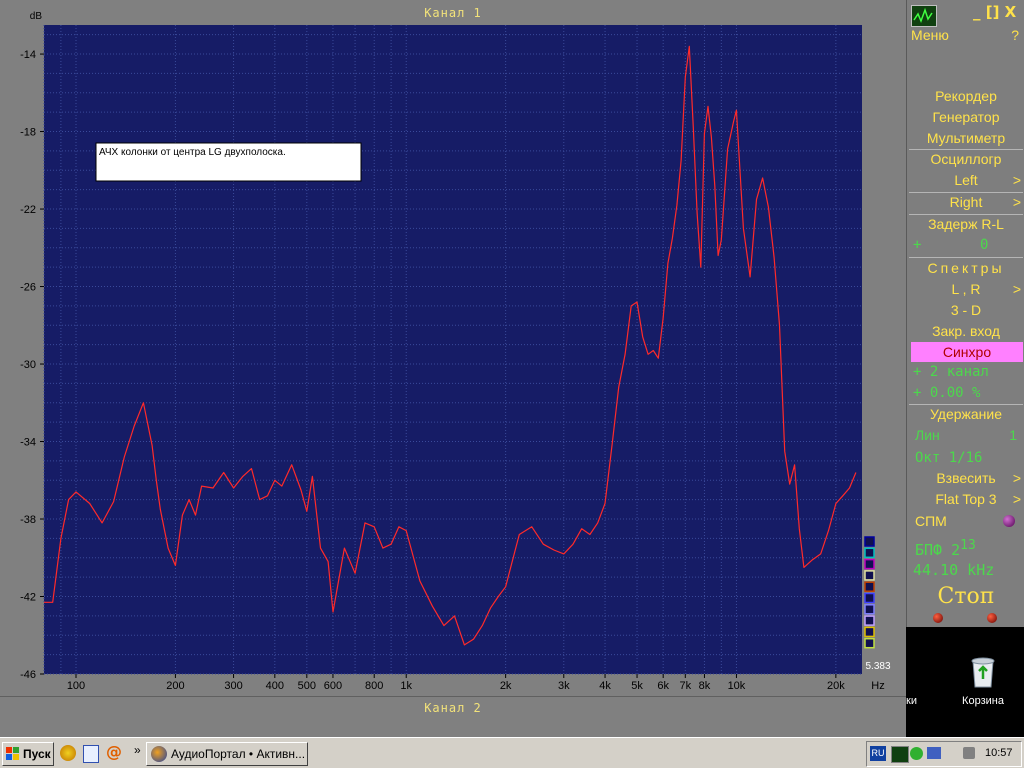 This screenshot has height=768, width=1024. I want to click on x-tick-label: 3k, so click(564, 686).